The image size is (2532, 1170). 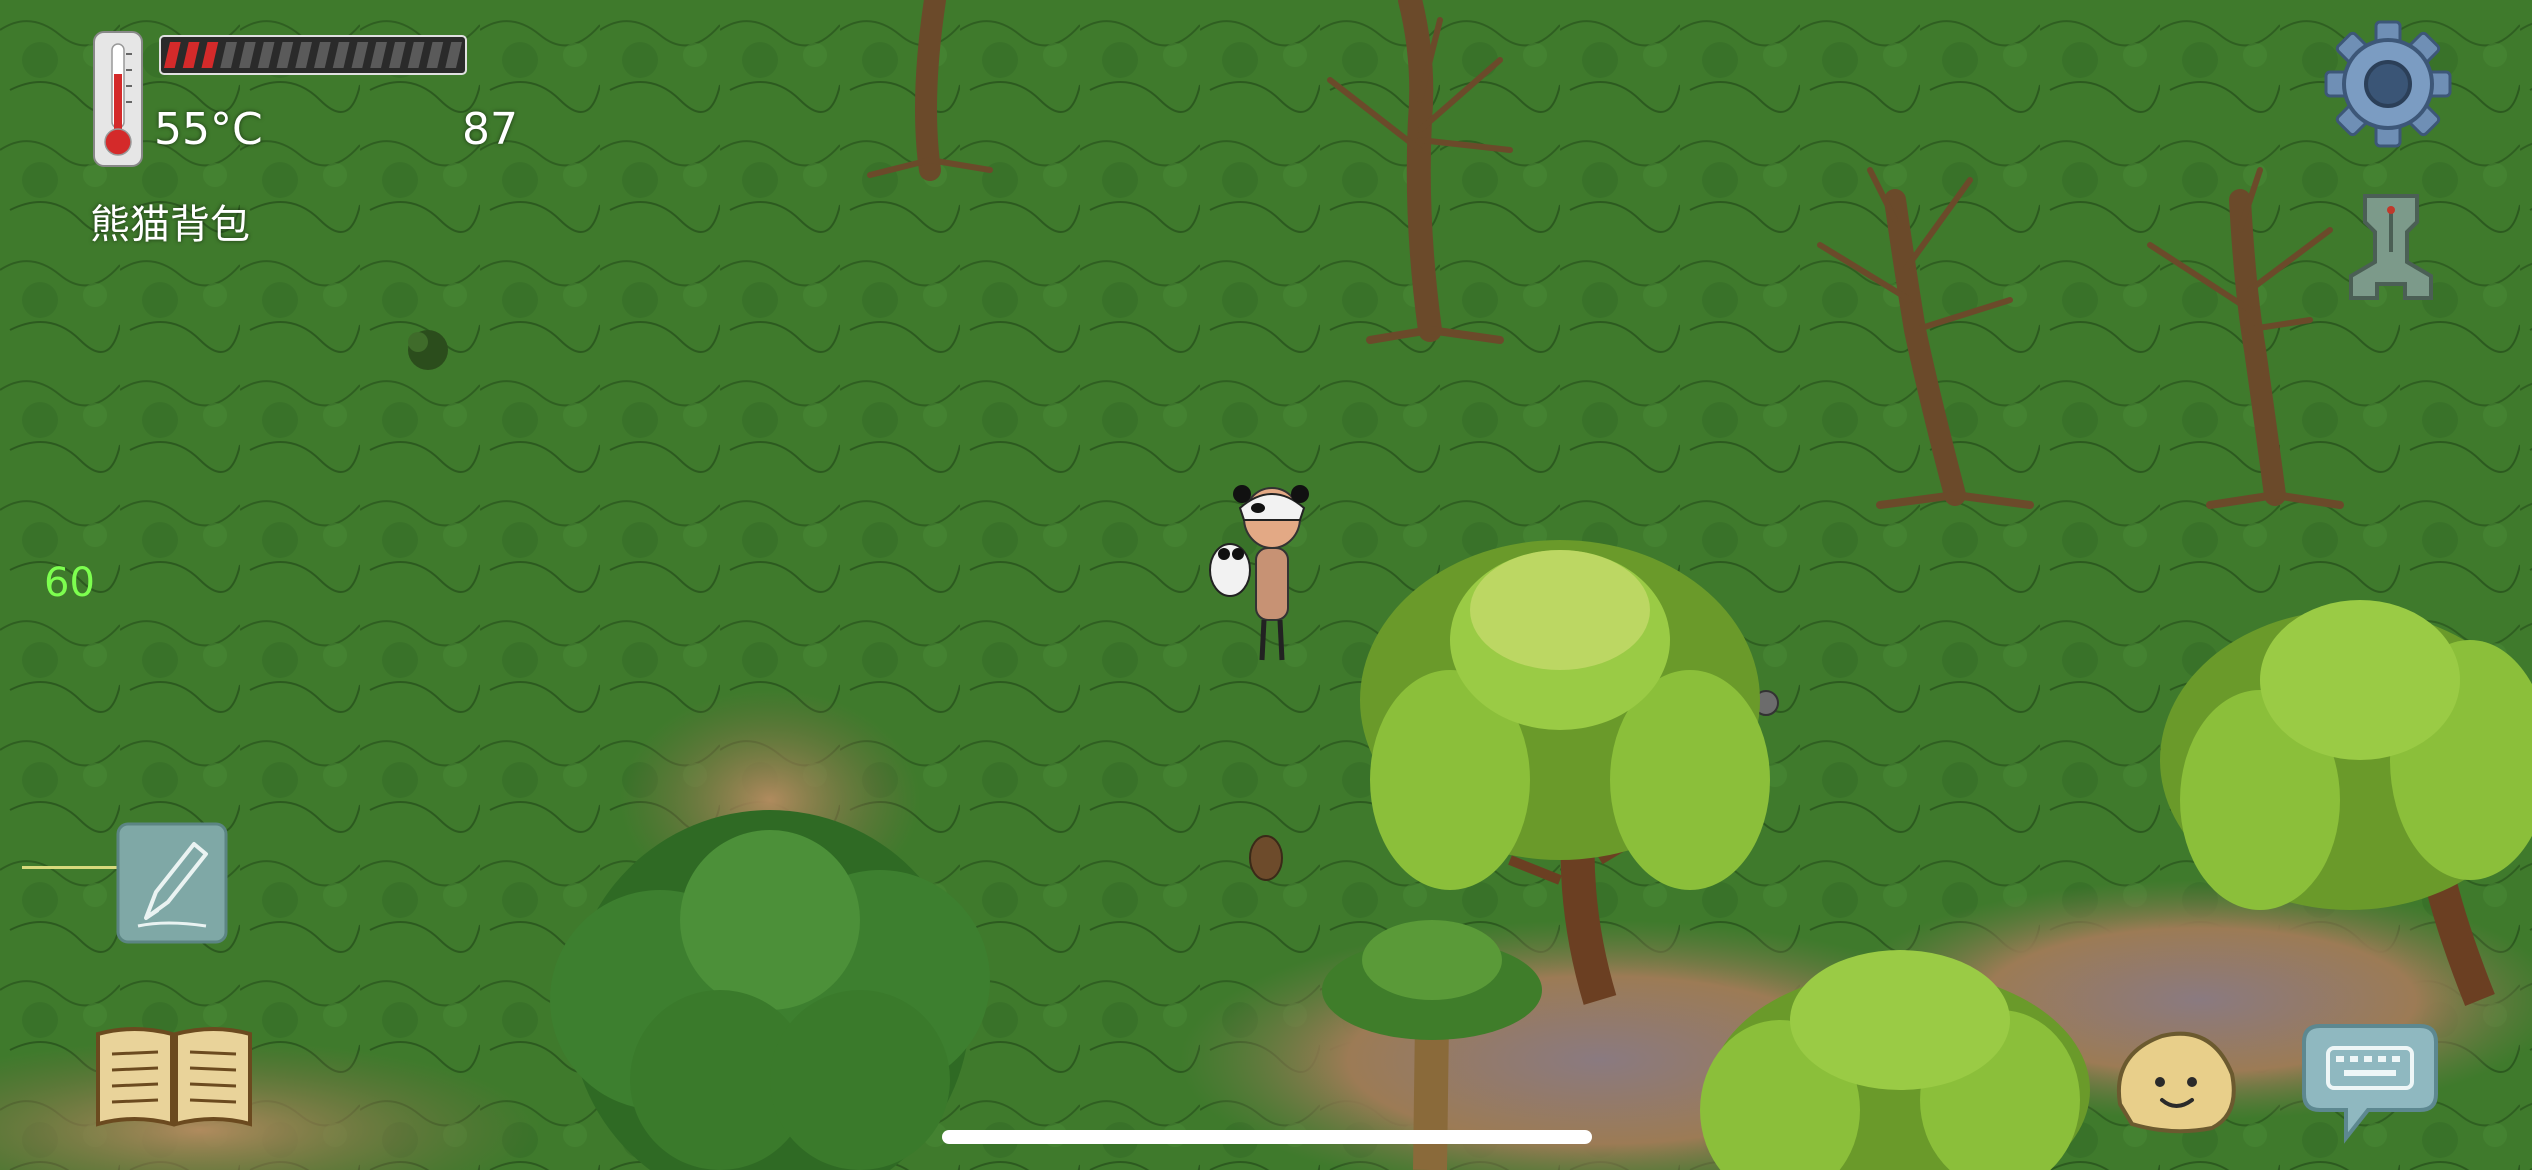 I want to click on settings-button, so click(x=2388, y=84).